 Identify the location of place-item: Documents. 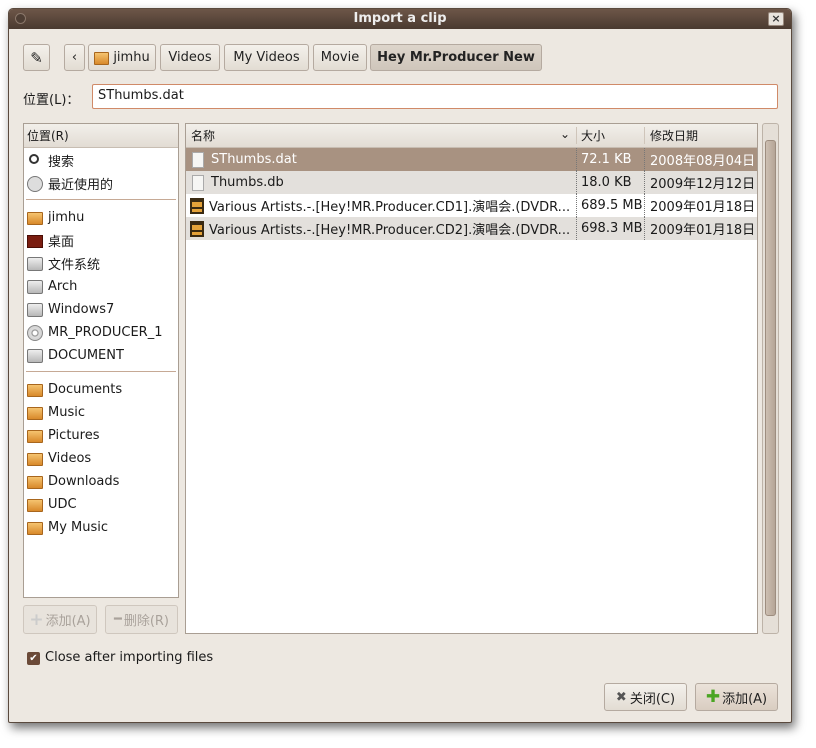
(101, 389).